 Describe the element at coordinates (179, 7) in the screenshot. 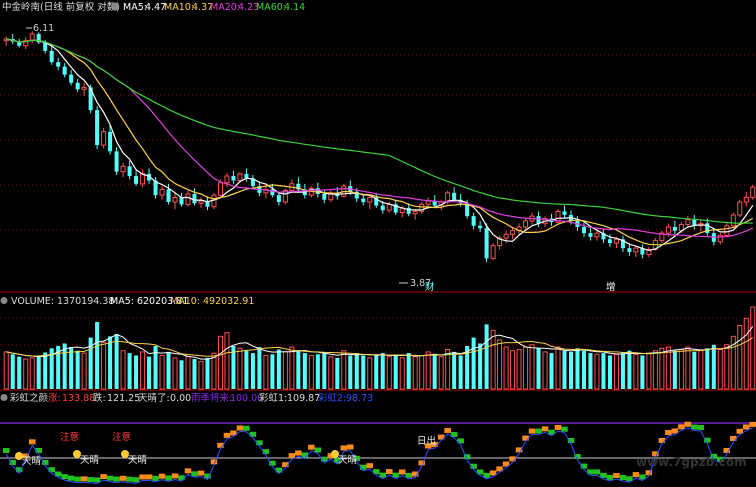

I see `ma10-legend: MA10:` at that location.